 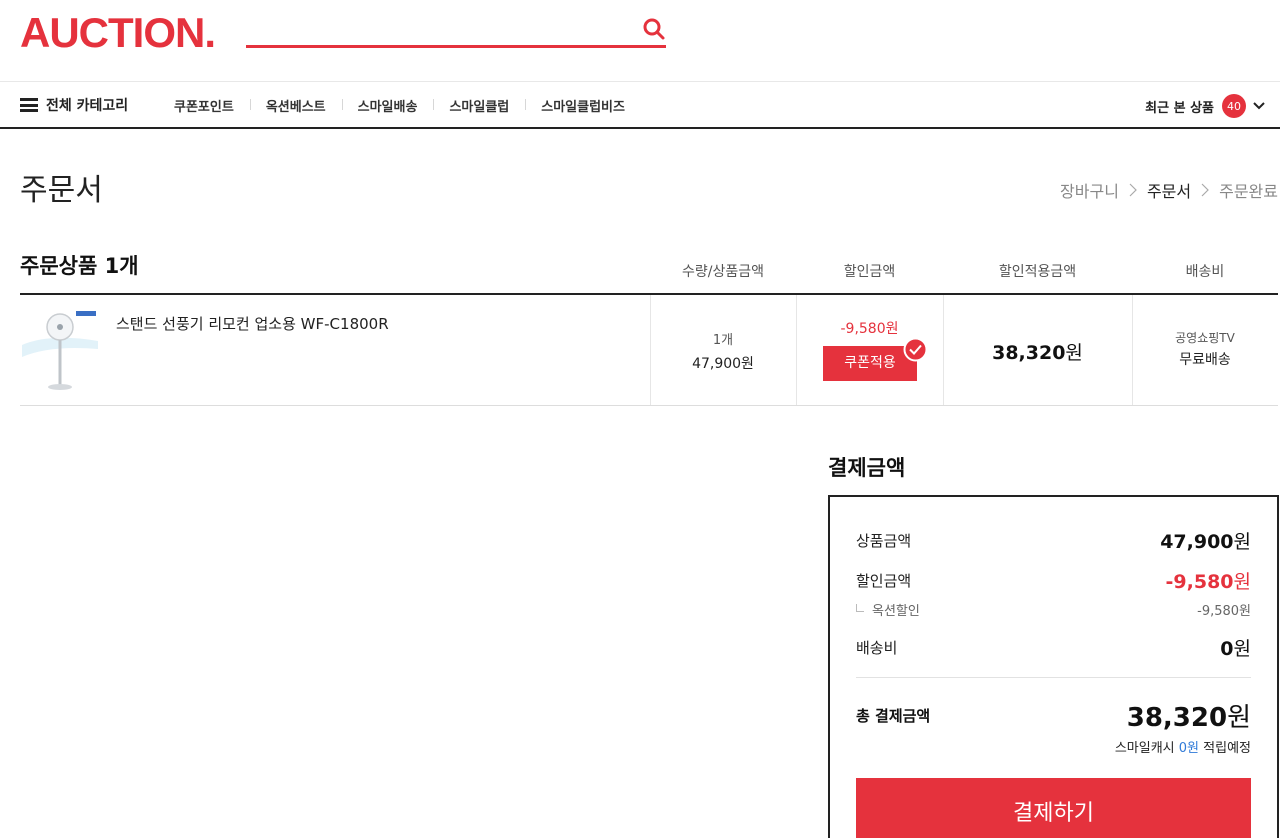 I want to click on shipping-fee-value: 0원, so click(x=1235, y=647).